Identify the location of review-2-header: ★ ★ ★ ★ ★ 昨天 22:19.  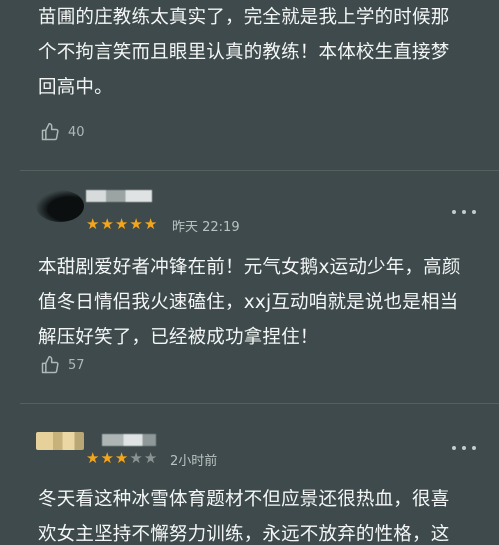
(256, 212).